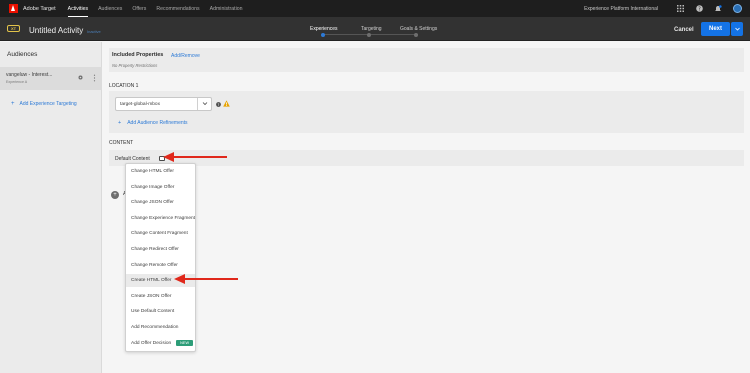  Describe the element at coordinates (138, 55) in the screenshot. I see `properties-title: Included Properties` at that location.